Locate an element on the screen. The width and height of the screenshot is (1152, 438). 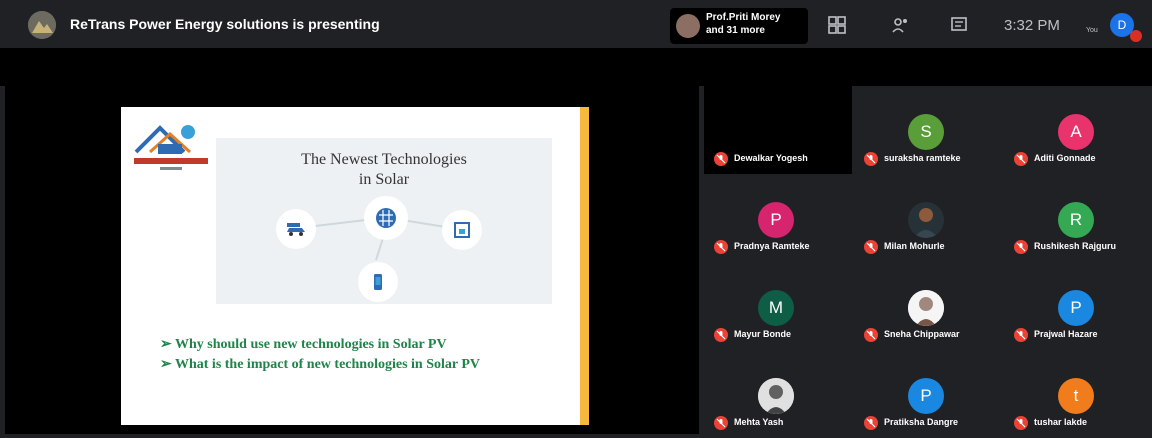
clock: 3:32 PM is located at coordinates (1032, 25).